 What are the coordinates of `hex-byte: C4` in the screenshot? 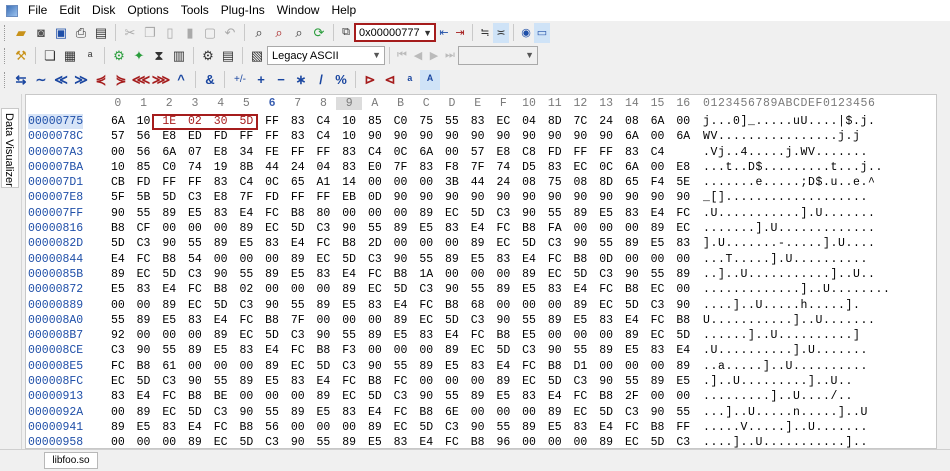 It's located at (324, 136).